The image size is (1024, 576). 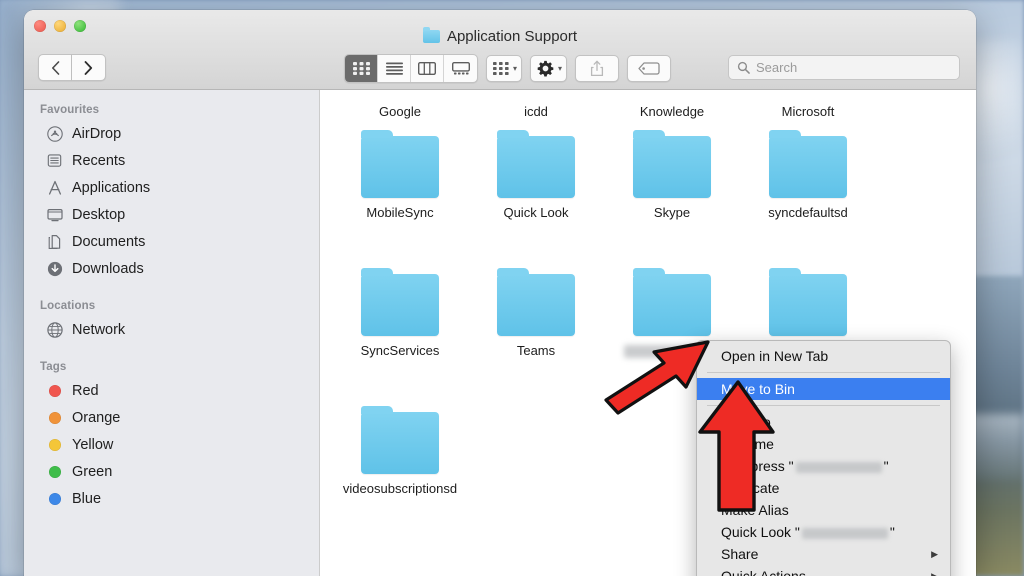 What do you see at coordinates (171, 241) in the screenshot?
I see `sidebar-item-documents: Documents` at bounding box center [171, 241].